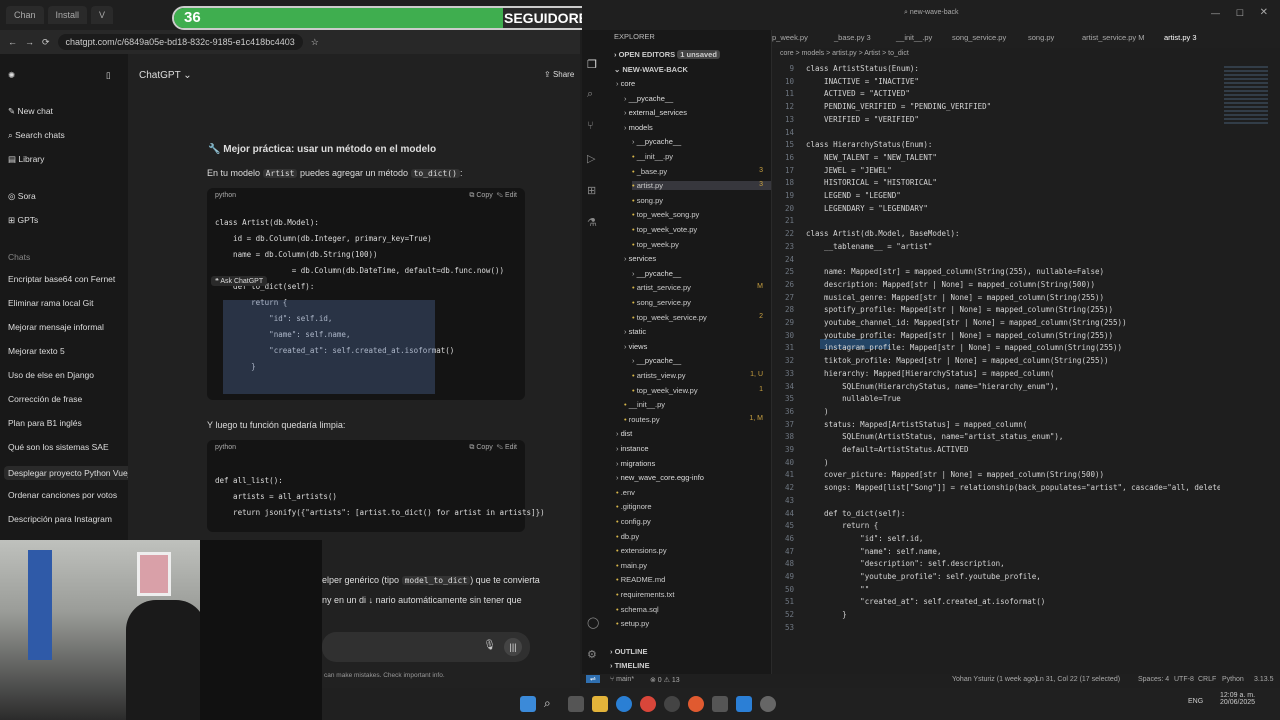 This screenshot has width=1280, height=720. What do you see at coordinates (60, 519) in the screenshot?
I see `chat-history-item: Descripción para Instagram` at bounding box center [60, 519].